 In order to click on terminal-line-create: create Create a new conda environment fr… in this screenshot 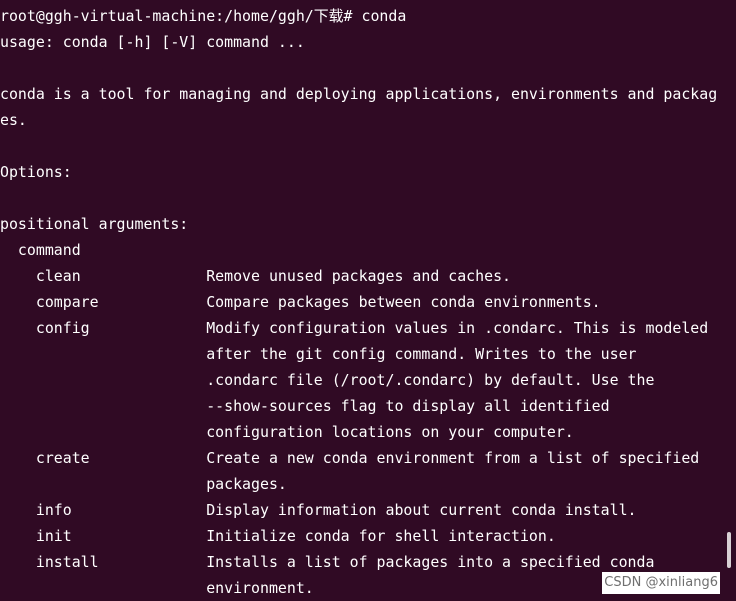, I will do `click(350, 458)`.